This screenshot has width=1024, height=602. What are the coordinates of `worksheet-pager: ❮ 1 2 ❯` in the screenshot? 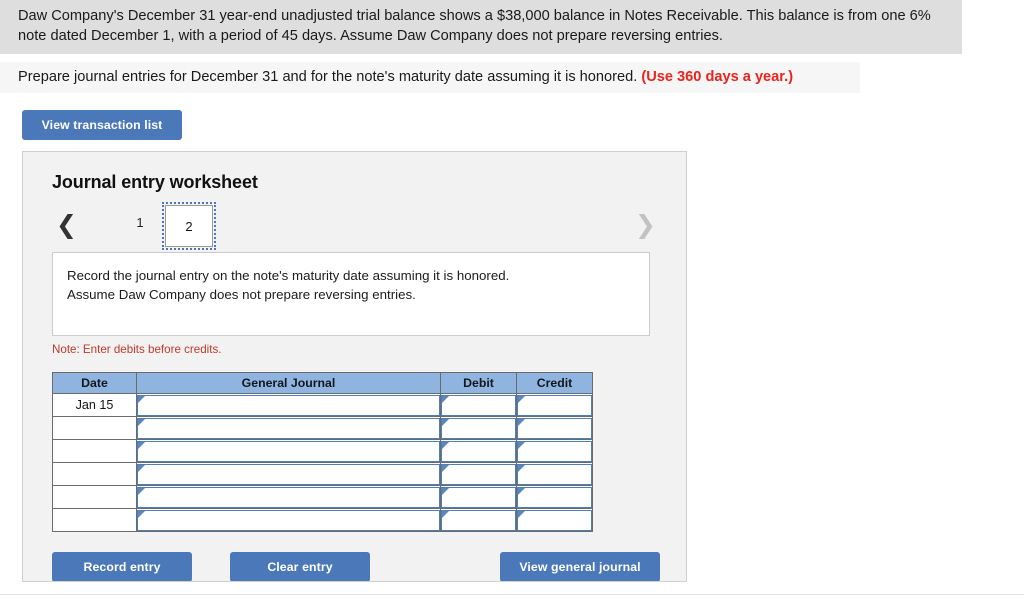 It's located at (356, 226).